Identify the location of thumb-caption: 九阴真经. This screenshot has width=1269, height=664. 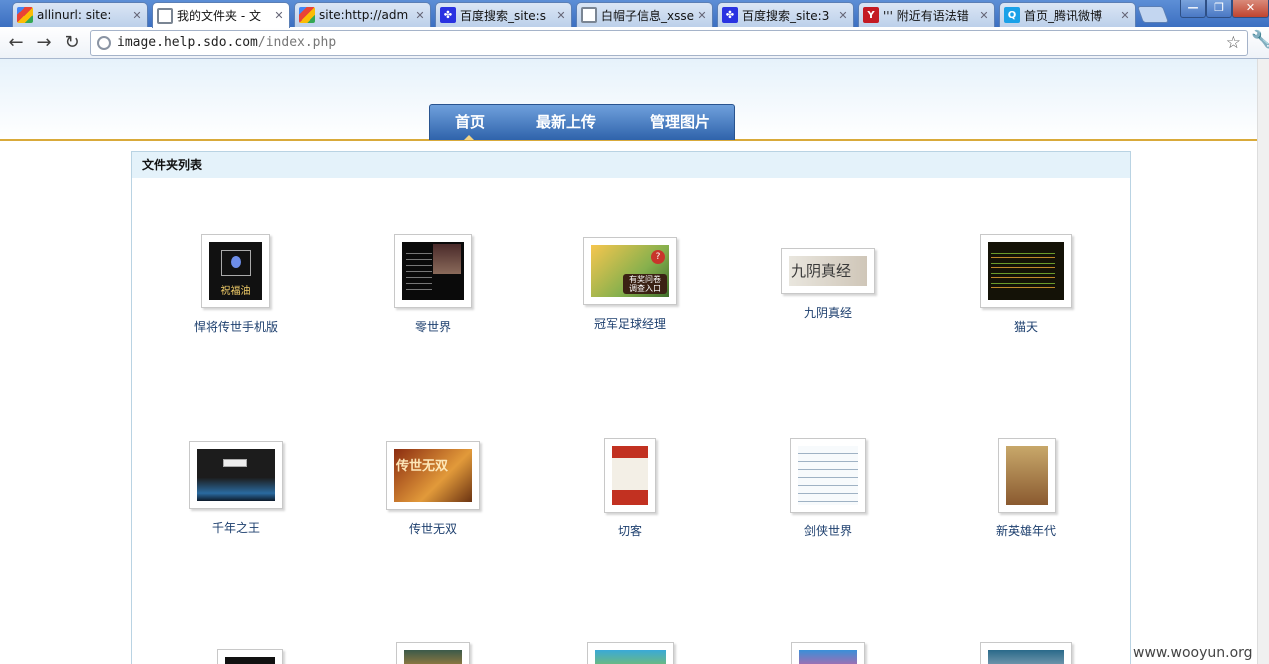
(821, 271).